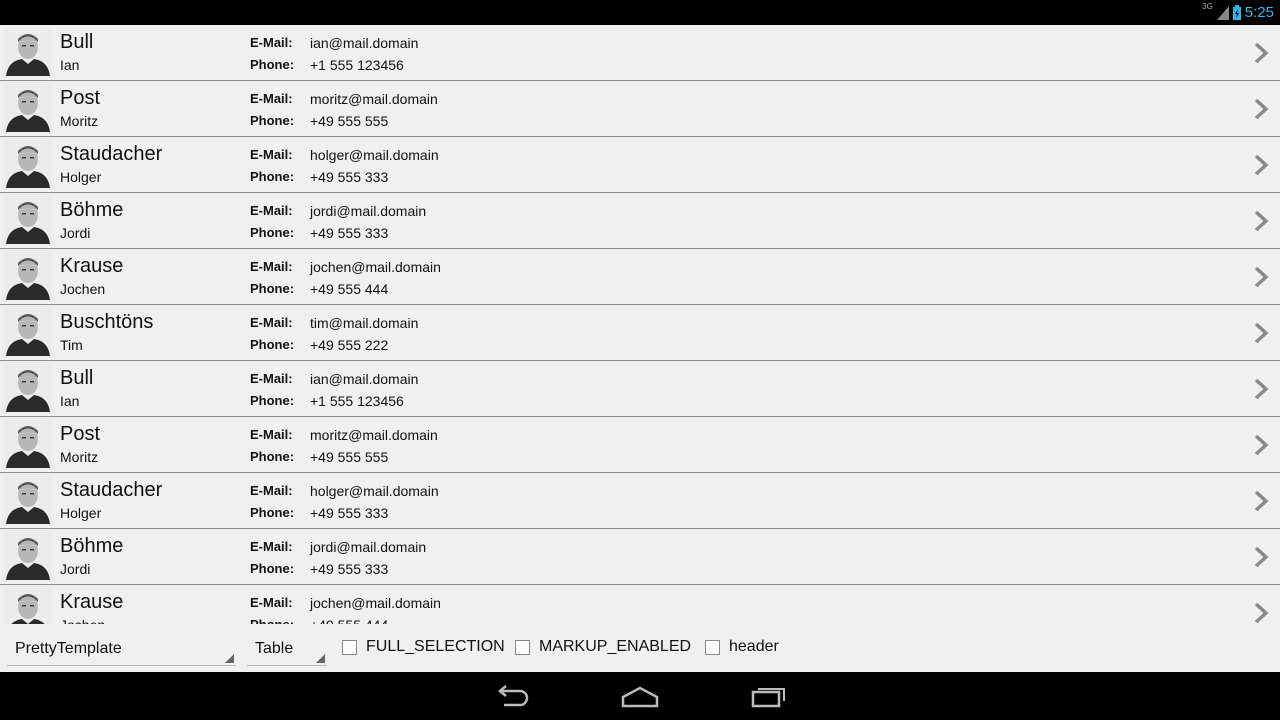  What do you see at coordinates (71, 345) in the screenshot?
I see `contact-first-name: Tim` at bounding box center [71, 345].